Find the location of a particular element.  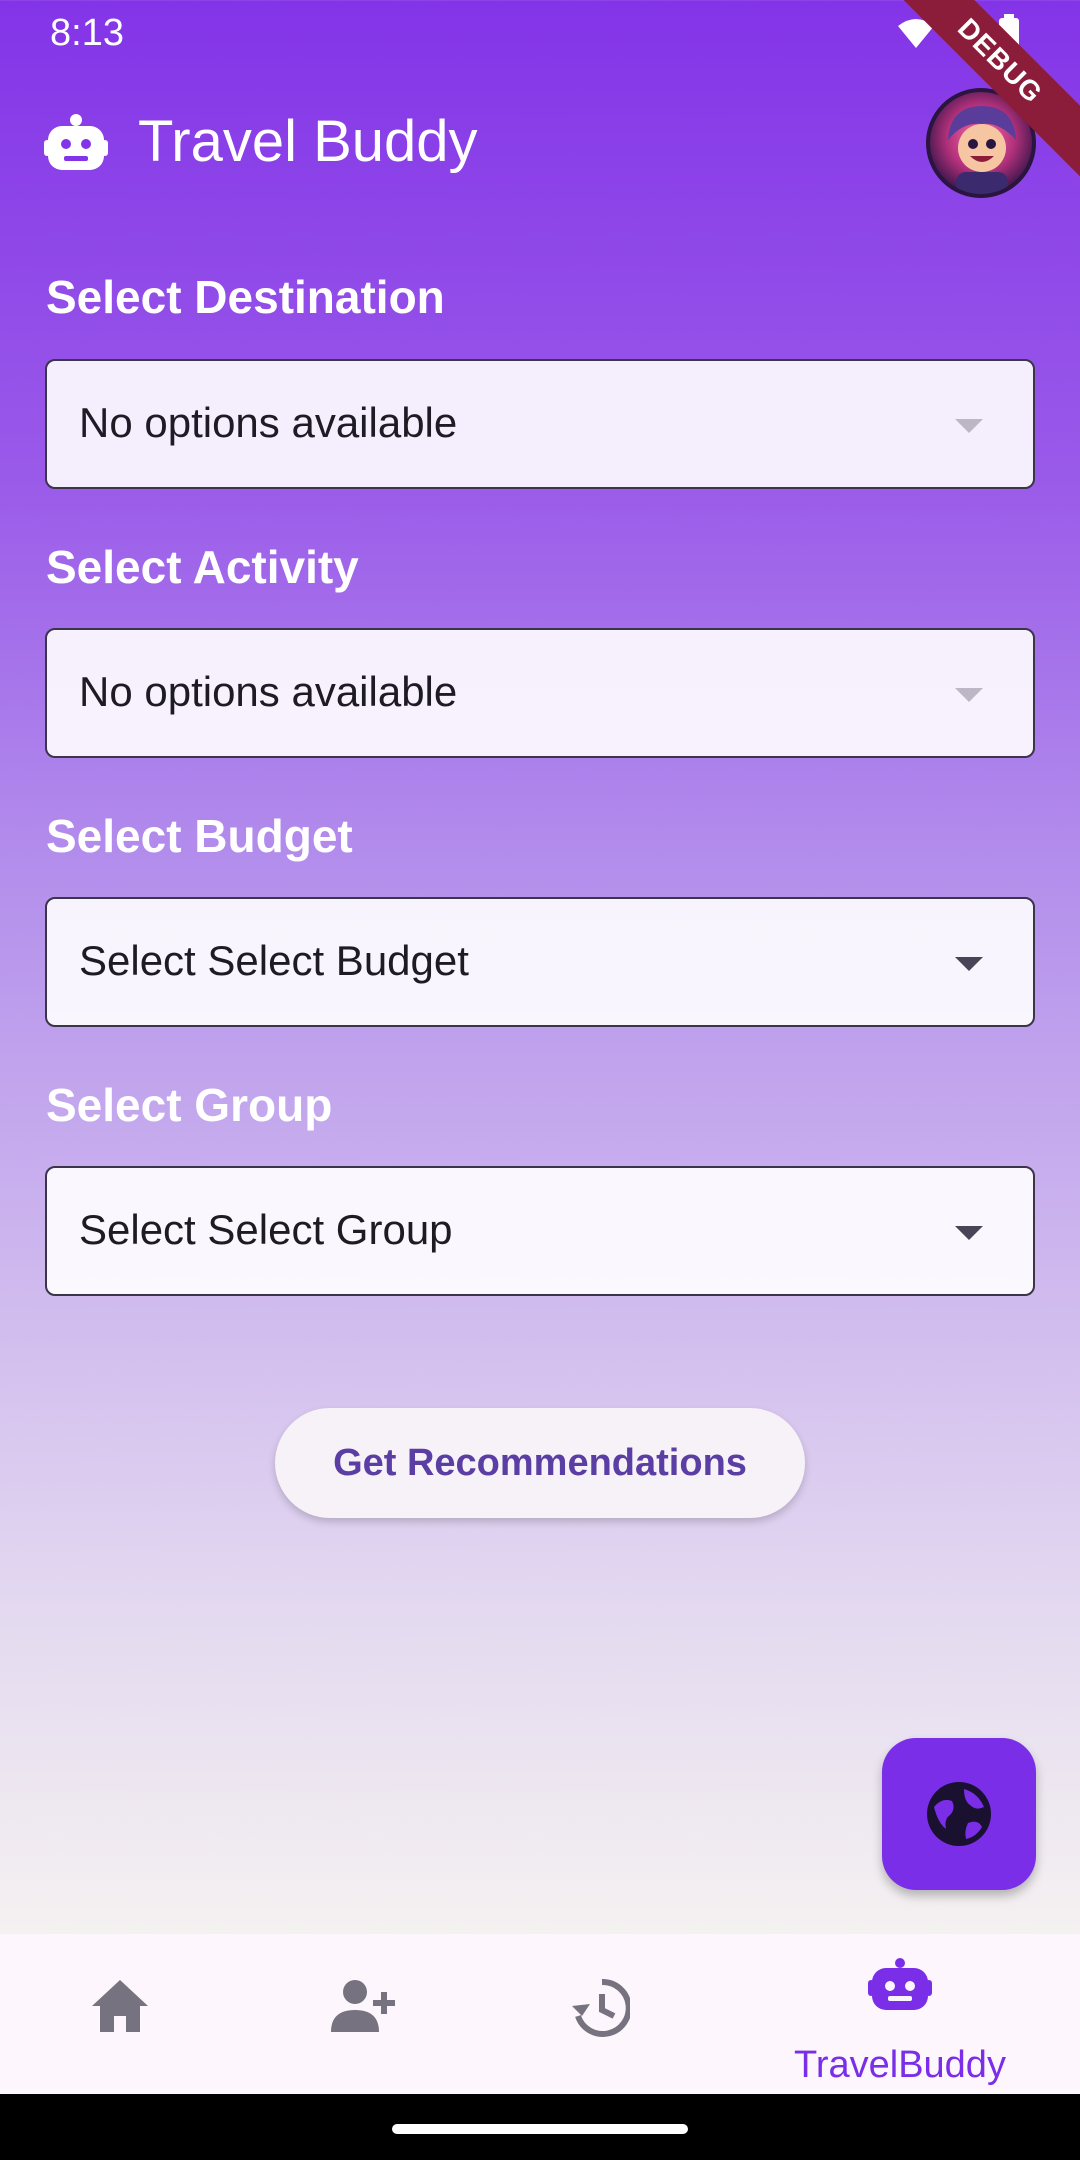

budget-label: Select Budget is located at coordinates (199, 836).